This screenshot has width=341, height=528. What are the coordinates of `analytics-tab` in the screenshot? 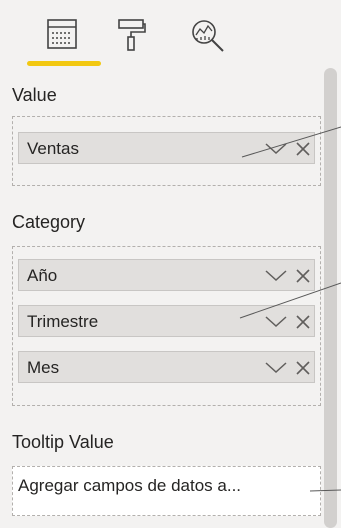 It's located at (208, 36).